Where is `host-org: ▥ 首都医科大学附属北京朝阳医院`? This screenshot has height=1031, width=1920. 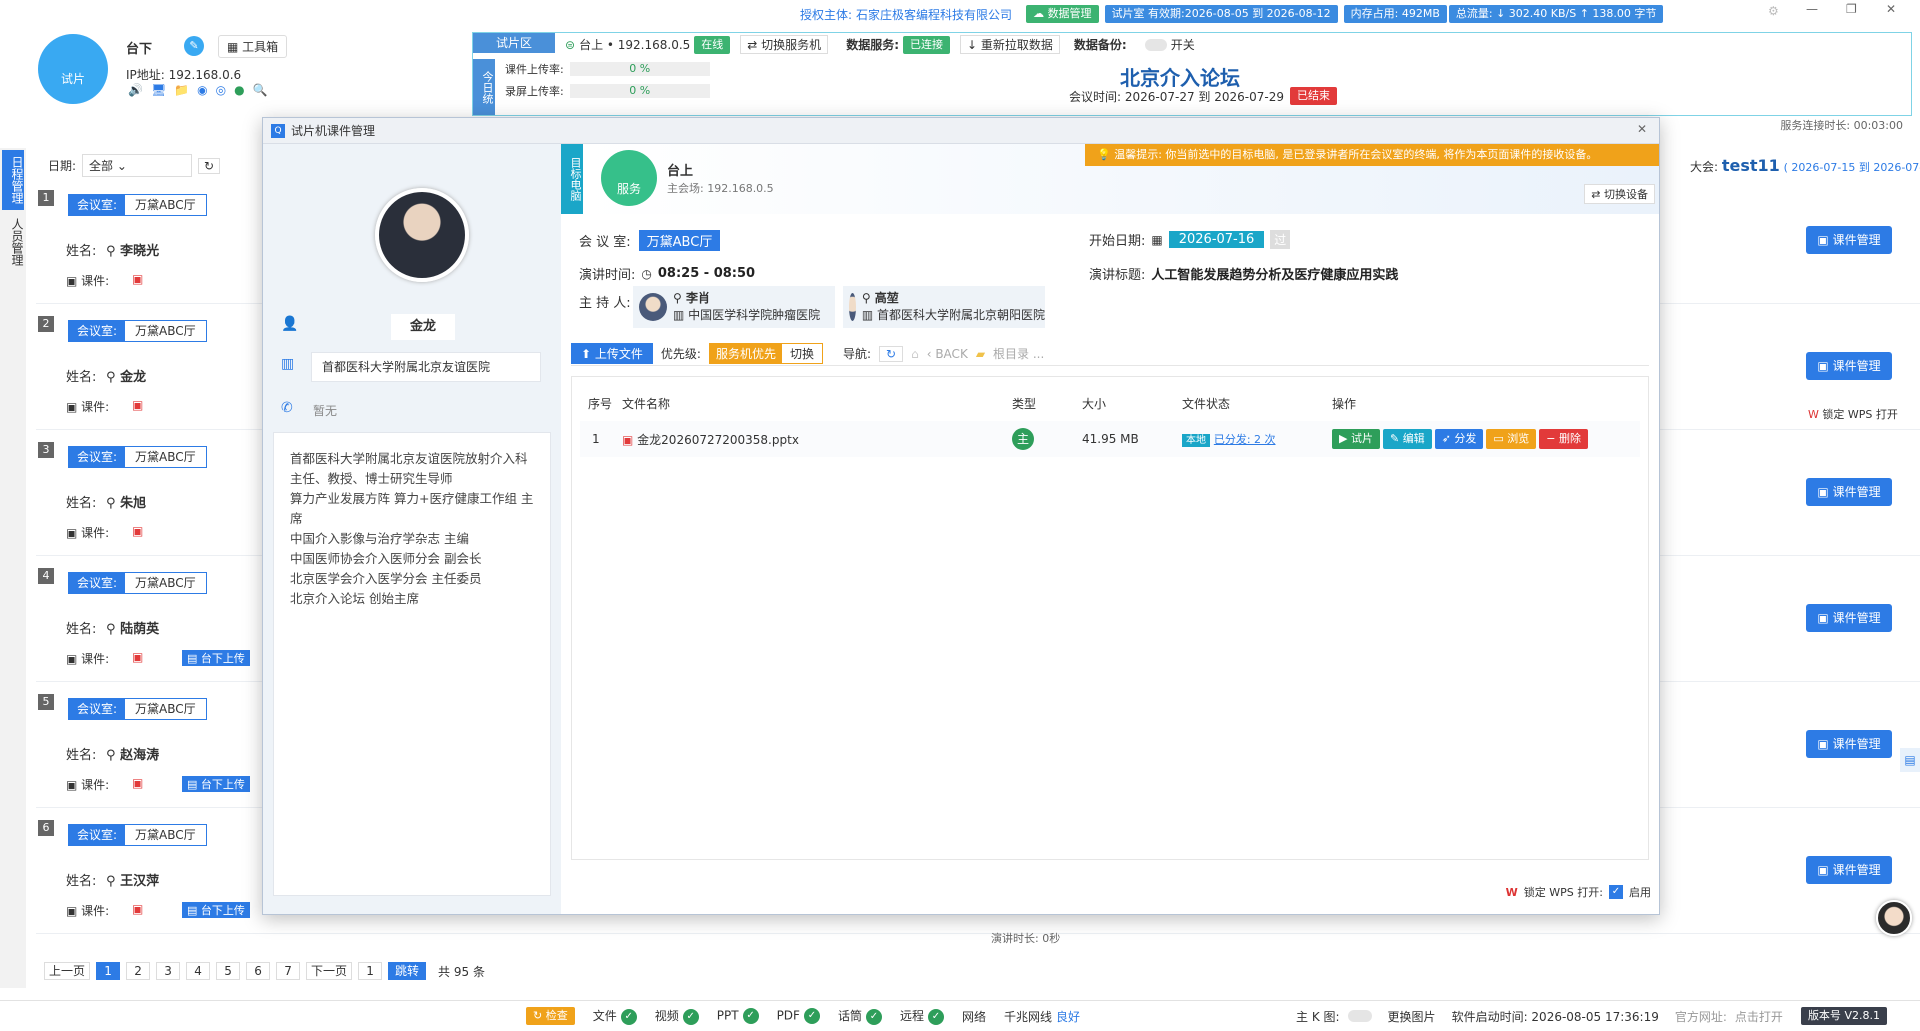
host-org: ▥ 首都医科大学附属北京朝阳医院 is located at coordinates (953, 315).